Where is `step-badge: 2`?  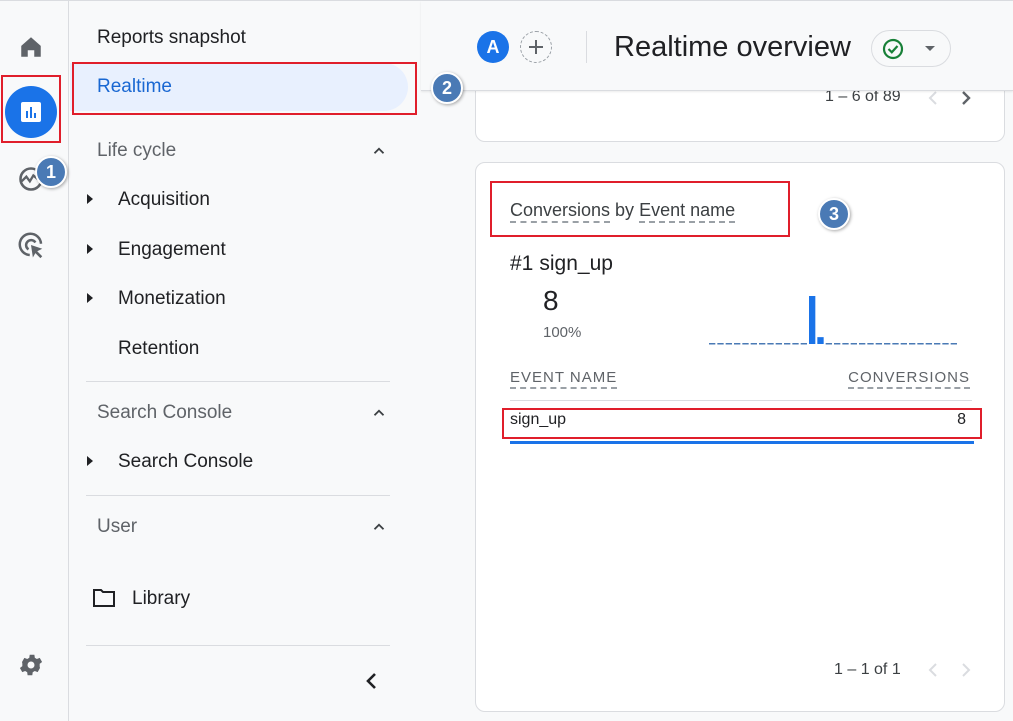 step-badge: 2 is located at coordinates (447, 88).